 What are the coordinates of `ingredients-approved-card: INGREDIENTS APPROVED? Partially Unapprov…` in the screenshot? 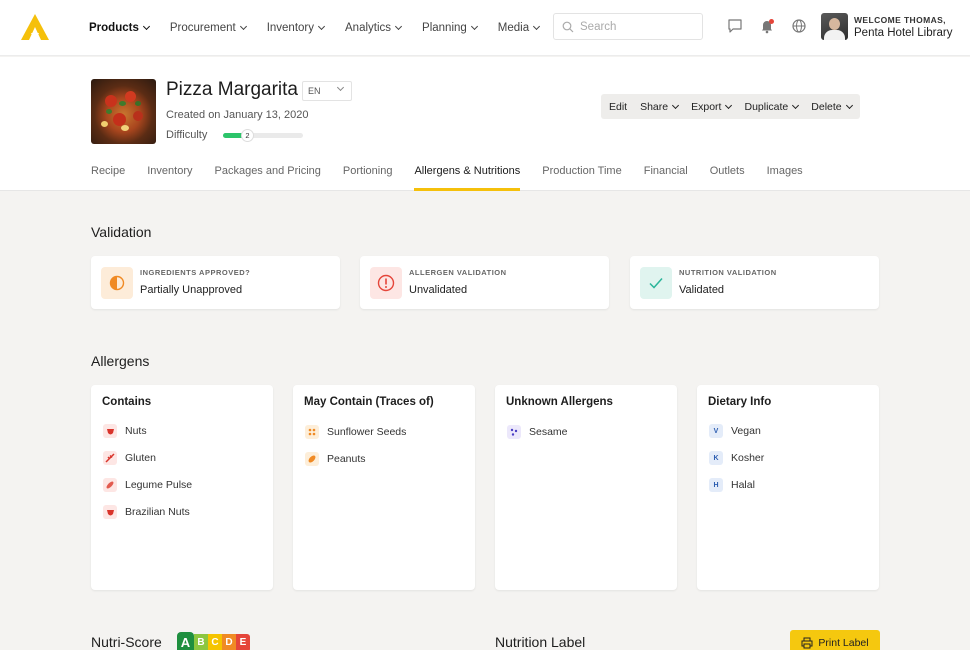 It's located at (215, 282).